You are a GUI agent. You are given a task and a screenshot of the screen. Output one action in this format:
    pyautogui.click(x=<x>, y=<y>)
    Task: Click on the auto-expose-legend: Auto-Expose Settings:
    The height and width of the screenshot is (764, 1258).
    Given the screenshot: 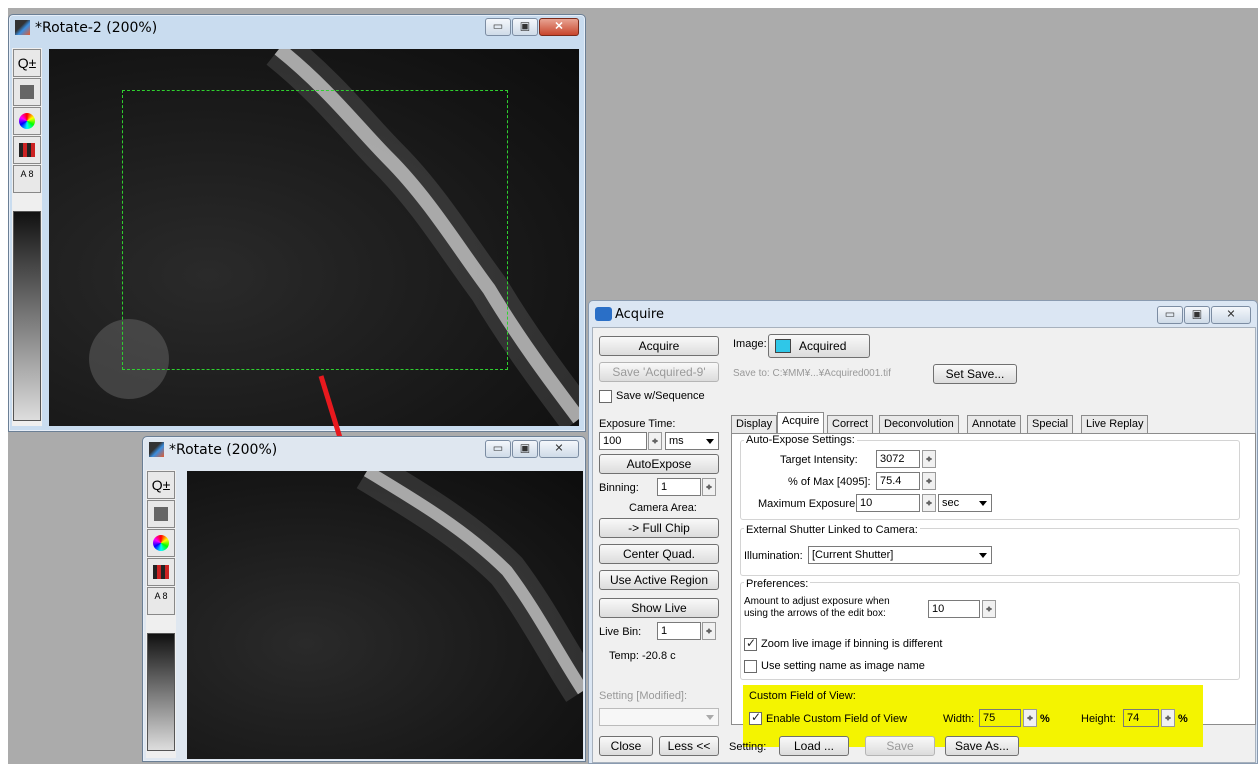 What is the action you would take?
    pyautogui.click(x=800, y=440)
    